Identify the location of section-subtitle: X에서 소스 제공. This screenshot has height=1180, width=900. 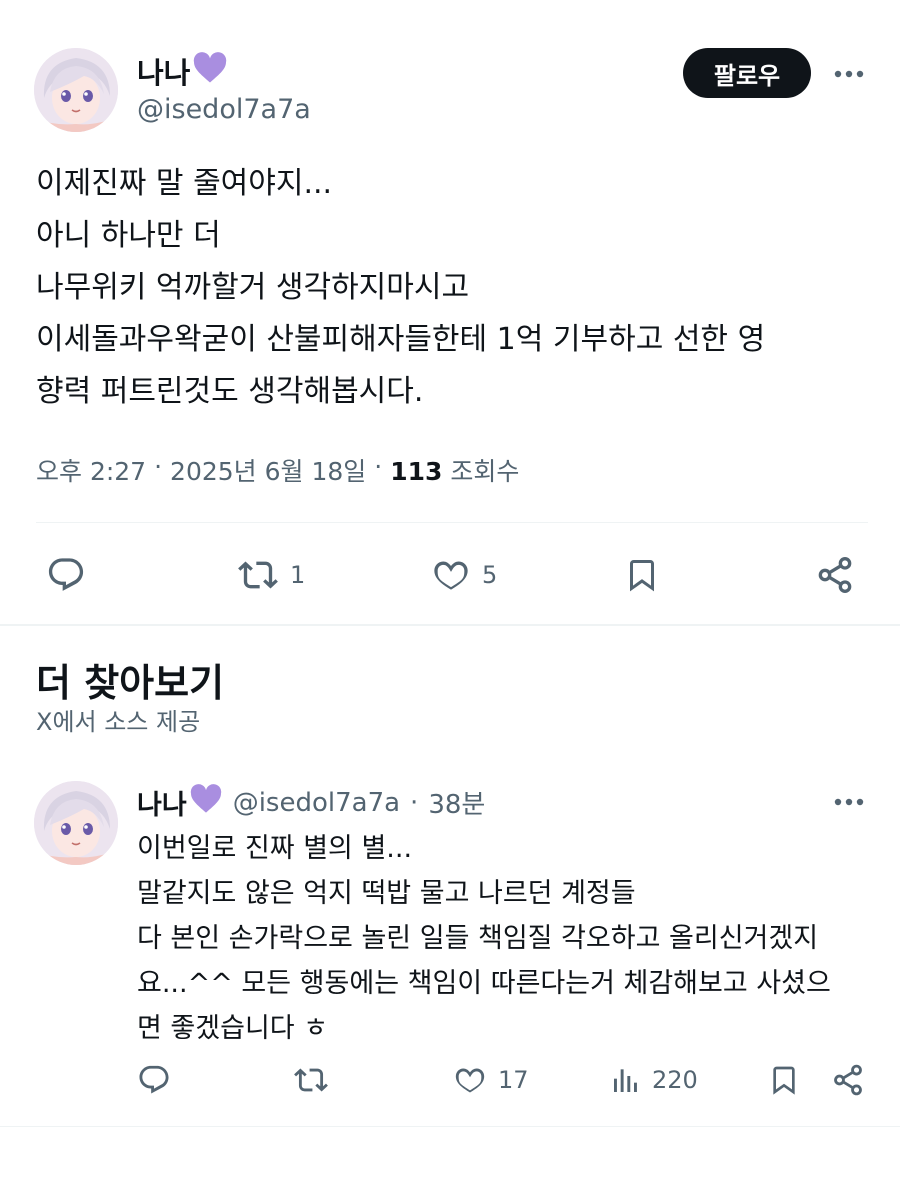
(118, 722).